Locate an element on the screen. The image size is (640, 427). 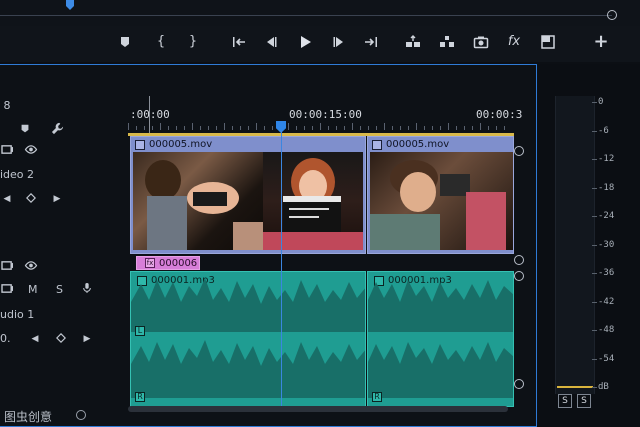
marker-icon is located at coordinates (125, 42).